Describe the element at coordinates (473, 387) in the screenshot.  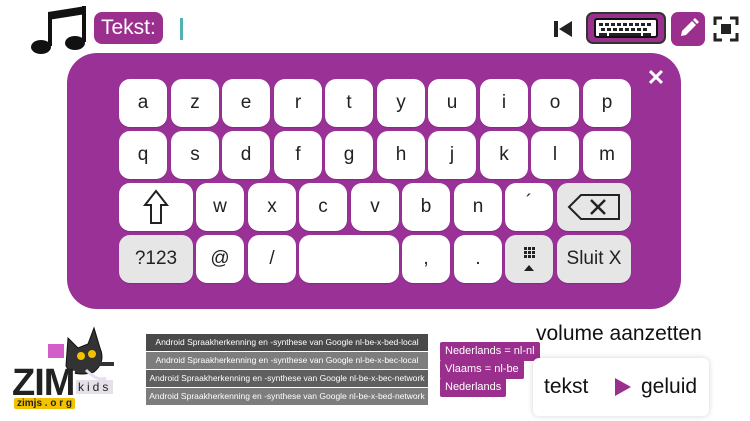
I see `language-option: Nederlands` at that location.